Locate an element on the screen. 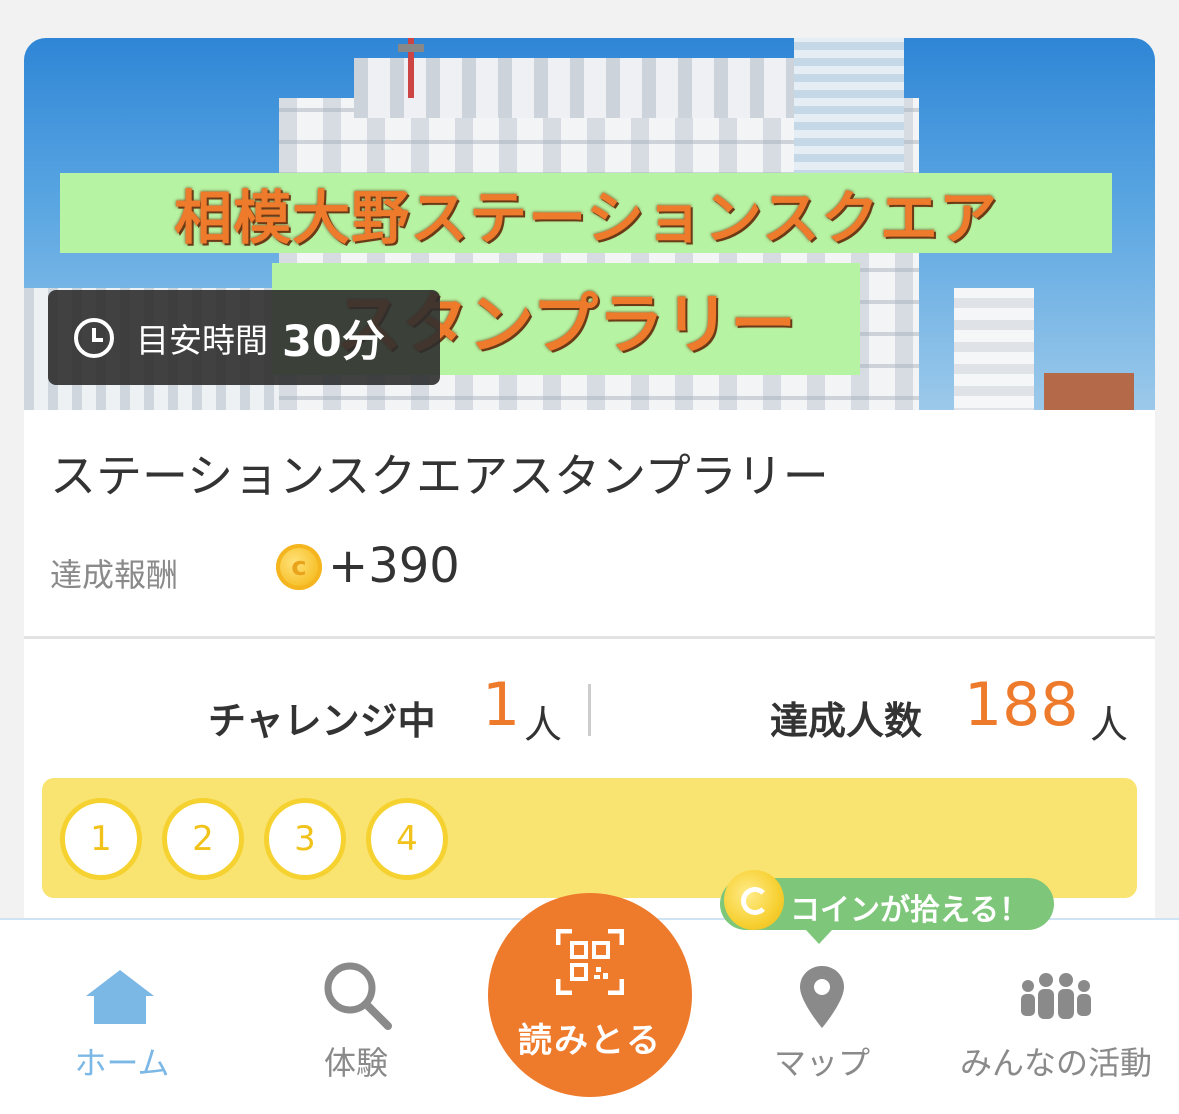 The width and height of the screenshot is (1179, 1114). divider is located at coordinates (589, 637).